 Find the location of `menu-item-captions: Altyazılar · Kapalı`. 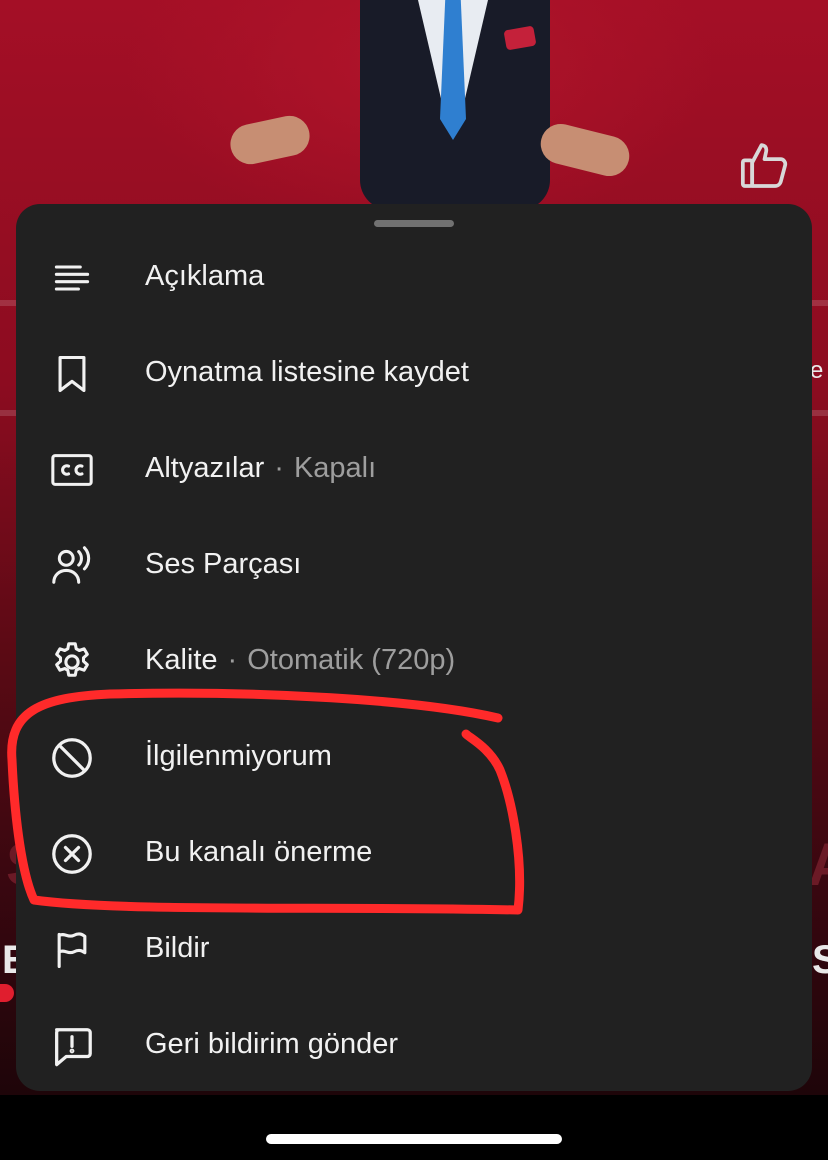

menu-item-captions: Altyazılar · Kapalı is located at coordinates (414, 468).